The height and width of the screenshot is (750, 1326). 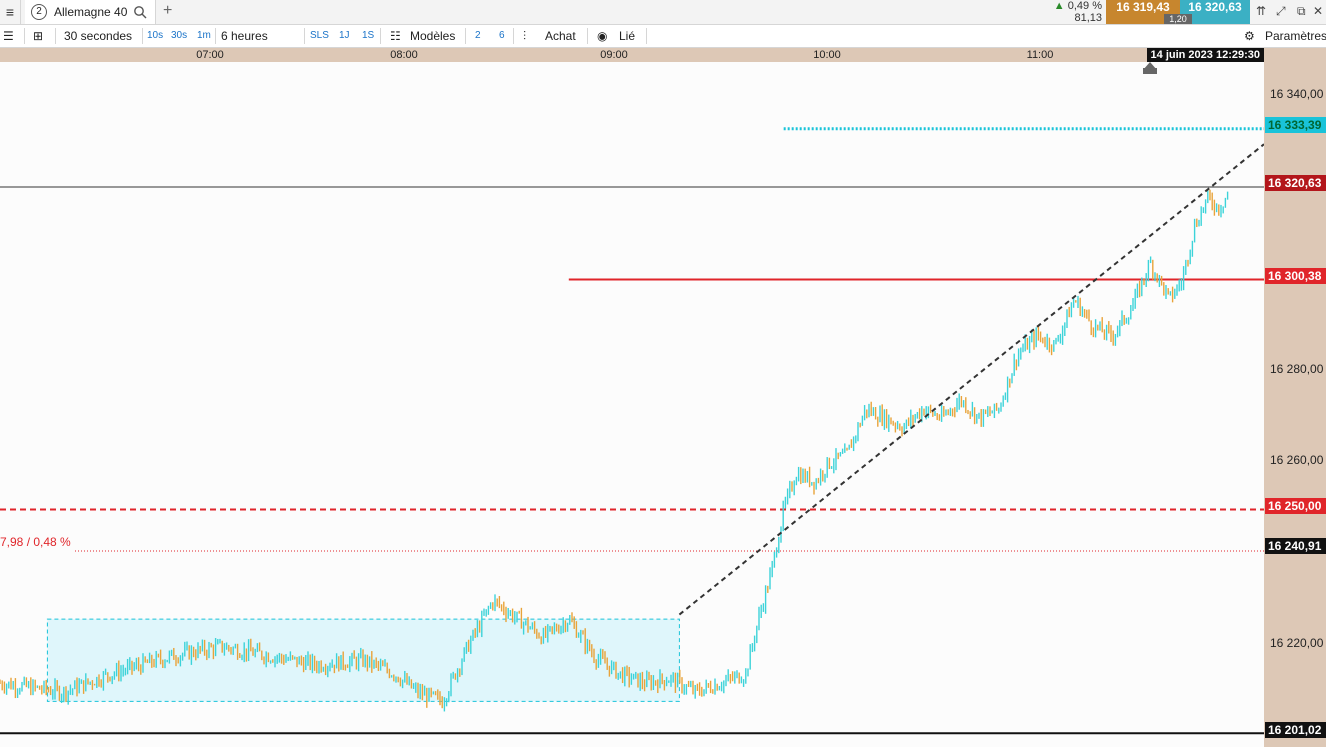 I want to click on interval-select: 30 secondes, so click(x=98, y=36).